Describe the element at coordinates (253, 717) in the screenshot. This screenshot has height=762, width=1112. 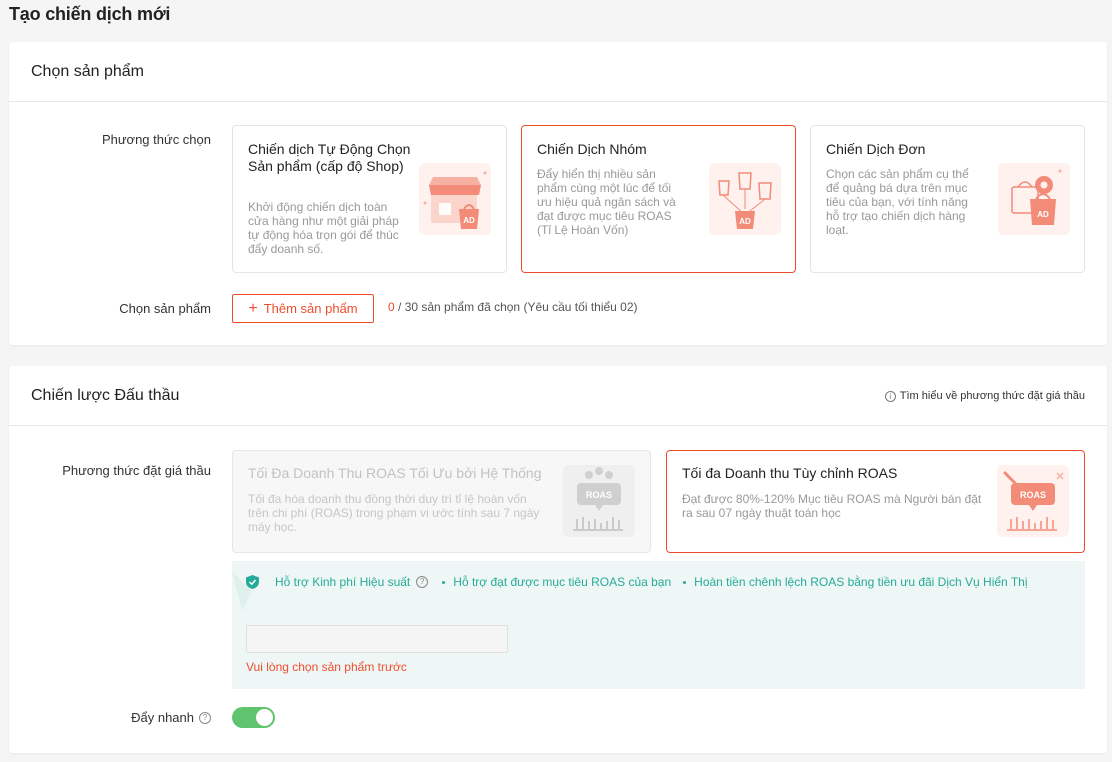
I see `boost-toggle` at that location.